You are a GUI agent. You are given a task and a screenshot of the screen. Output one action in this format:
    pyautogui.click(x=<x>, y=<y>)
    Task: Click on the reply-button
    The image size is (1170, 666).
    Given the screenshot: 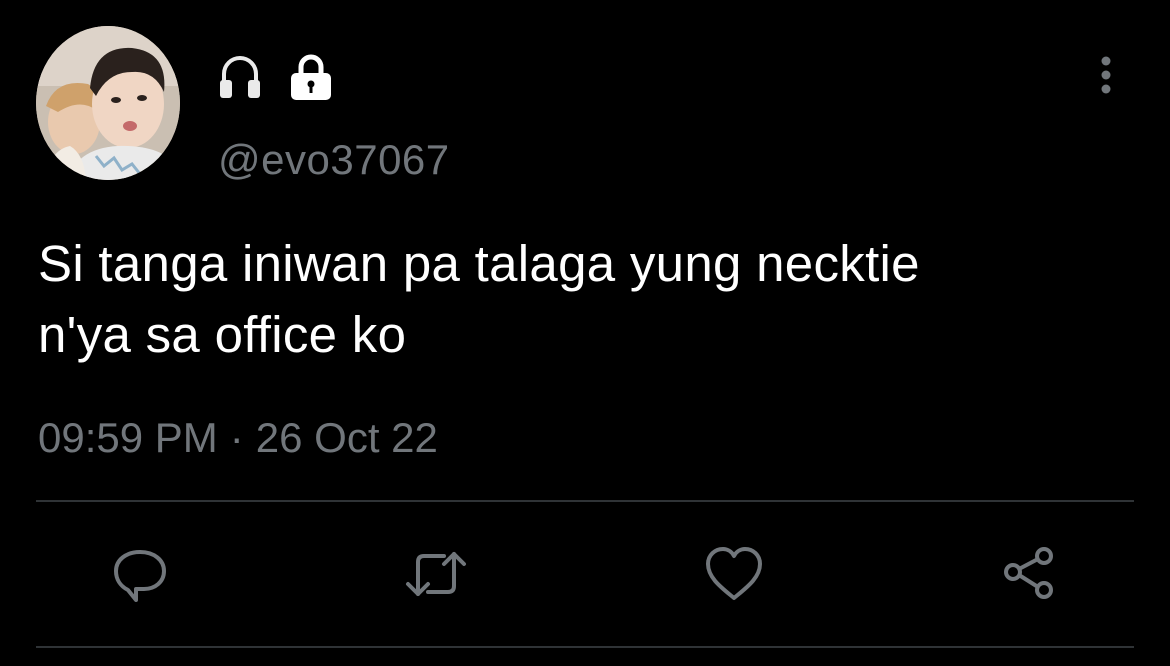 What is the action you would take?
    pyautogui.click(x=140, y=574)
    